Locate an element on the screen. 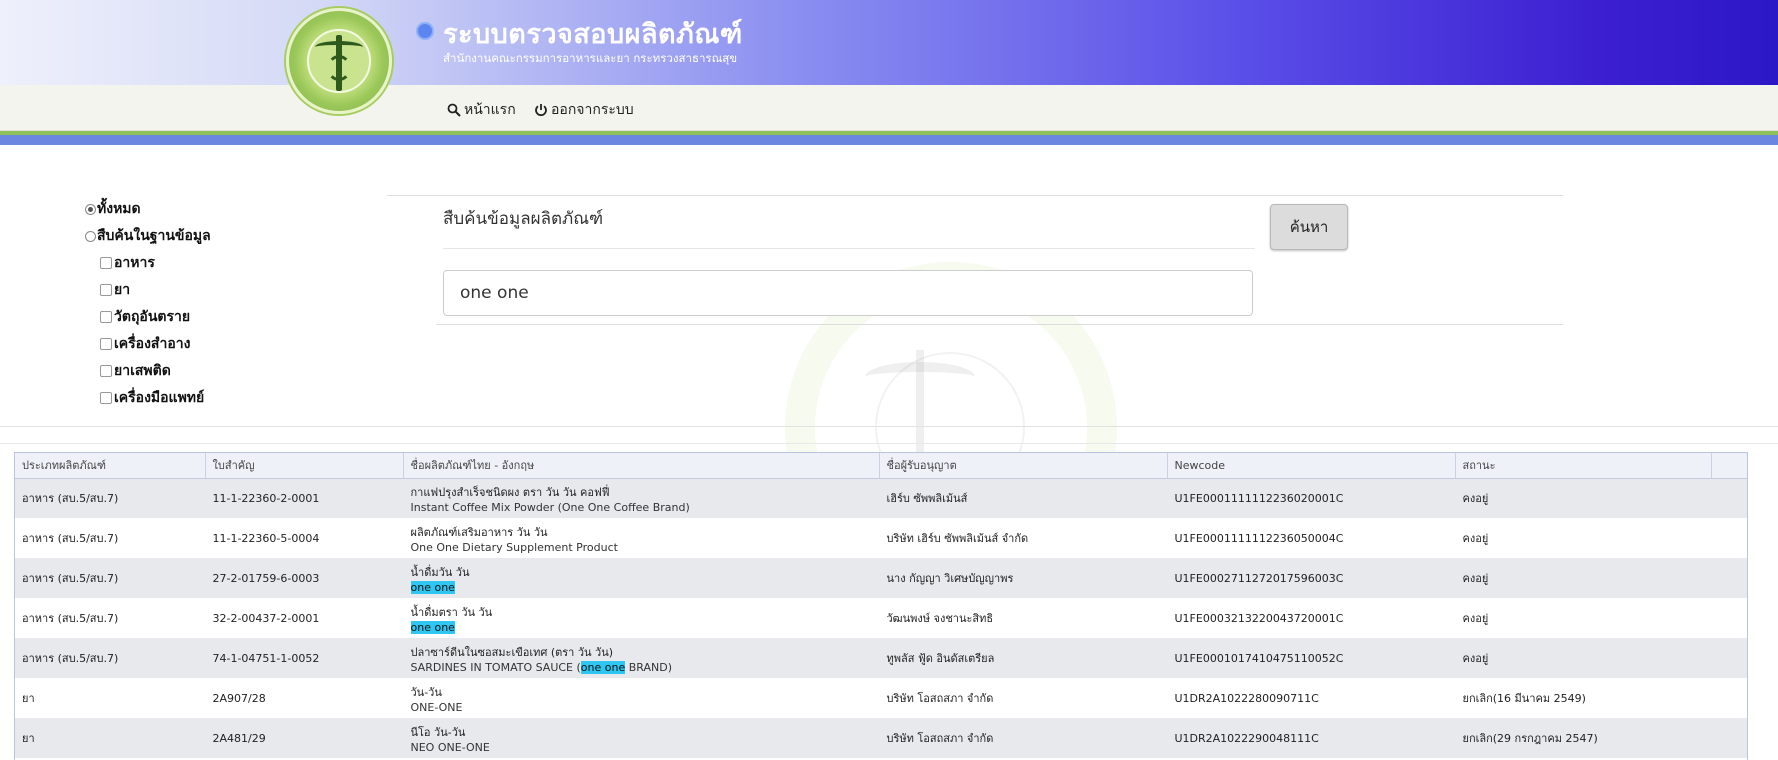  power-icon is located at coordinates (541, 110).